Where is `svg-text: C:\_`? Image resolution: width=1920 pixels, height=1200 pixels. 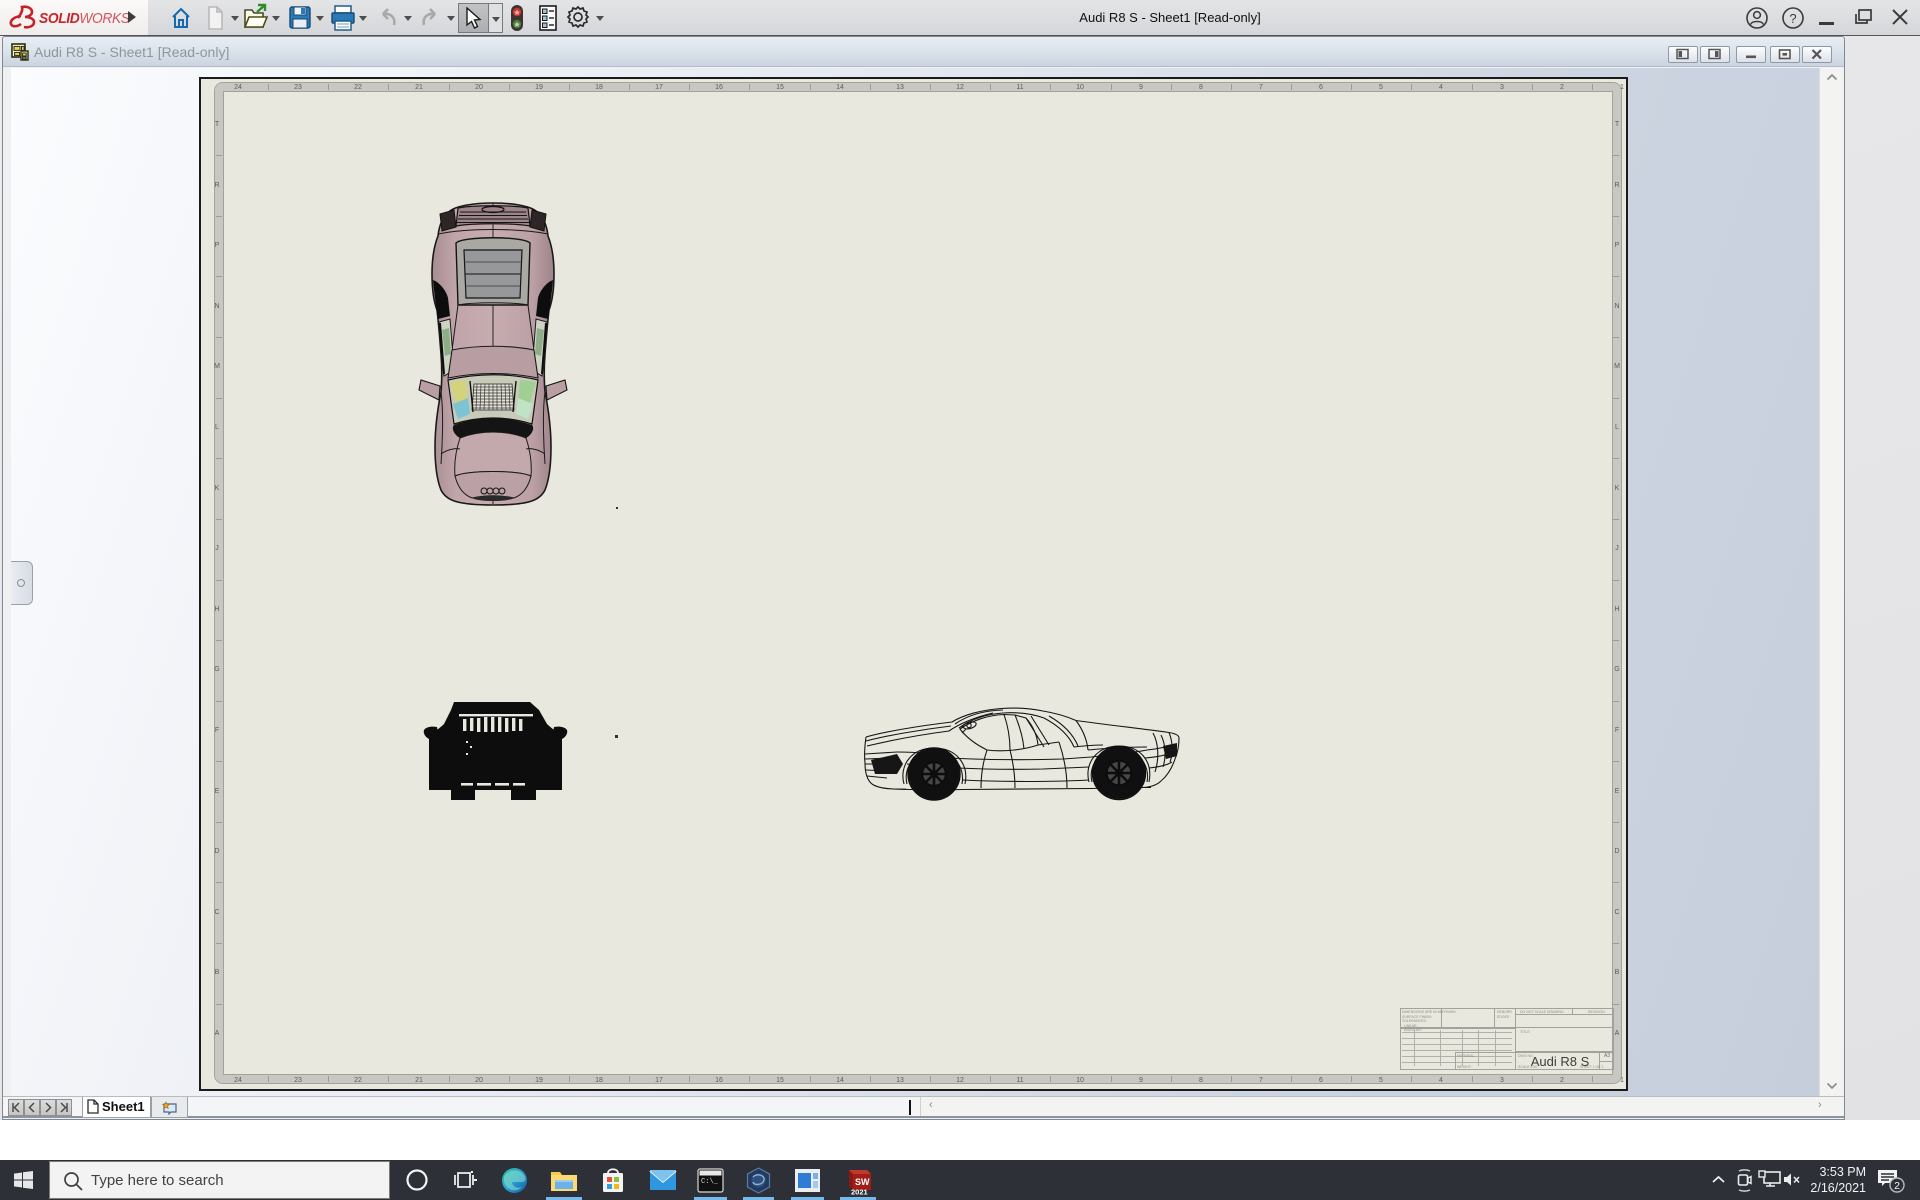
svg-text: C:\_ is located at coordinates (710, 1182).